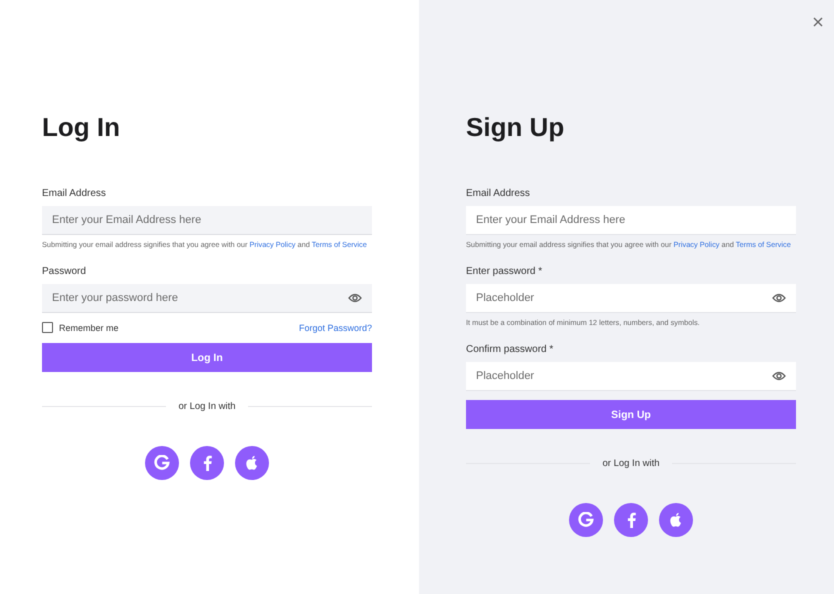 The image size is (834, 594). What do you see at coordinates (510, 349) in the screenshot?
I see `field-label: Confirm password *` at bounding box center [510, 349].